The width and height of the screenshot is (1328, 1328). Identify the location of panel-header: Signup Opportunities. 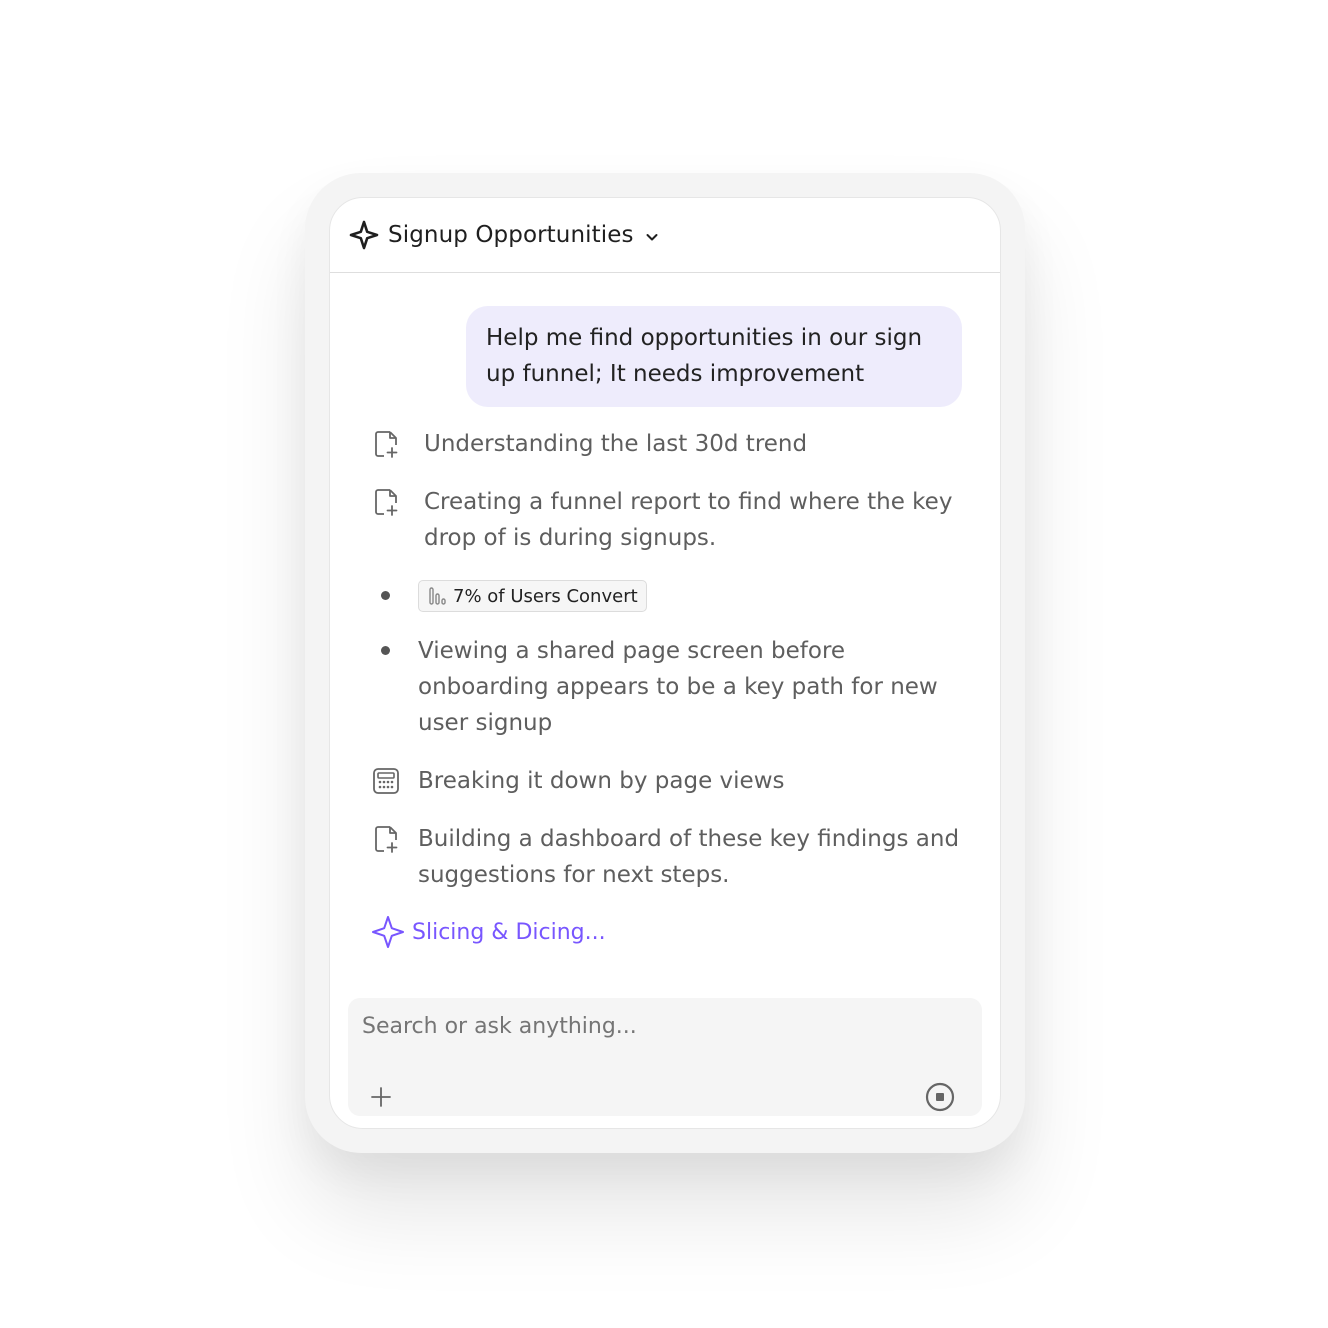
(665, 235).